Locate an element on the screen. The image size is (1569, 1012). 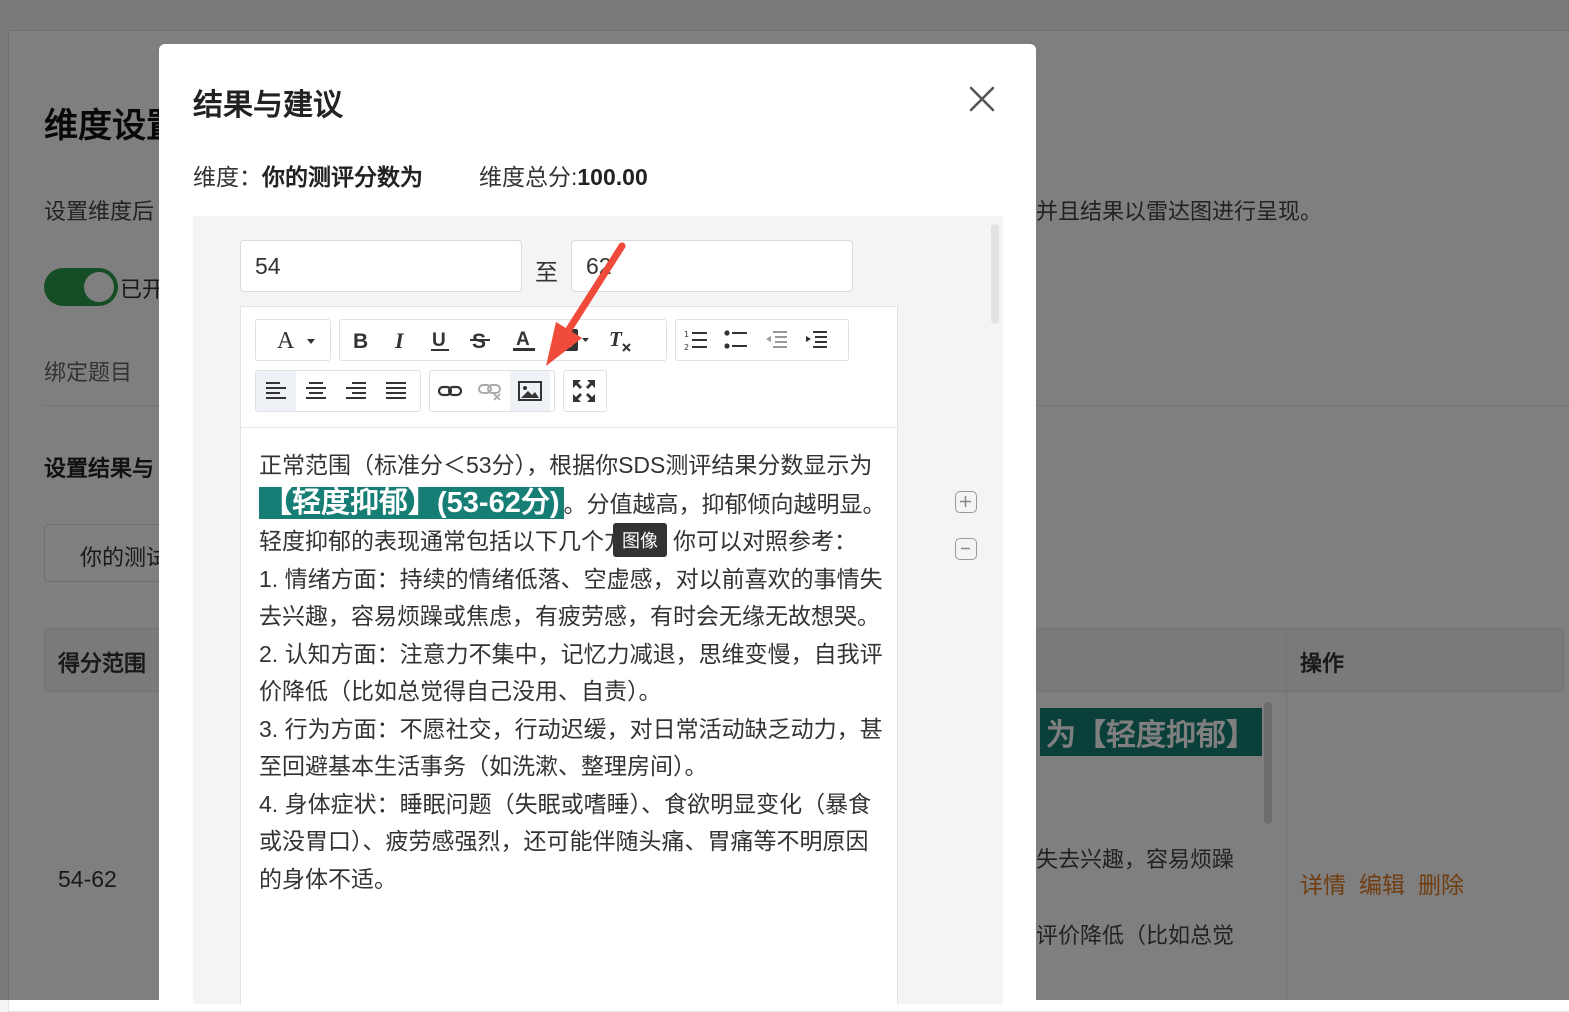
list-group: 12 is located at coordinates (762, 340).